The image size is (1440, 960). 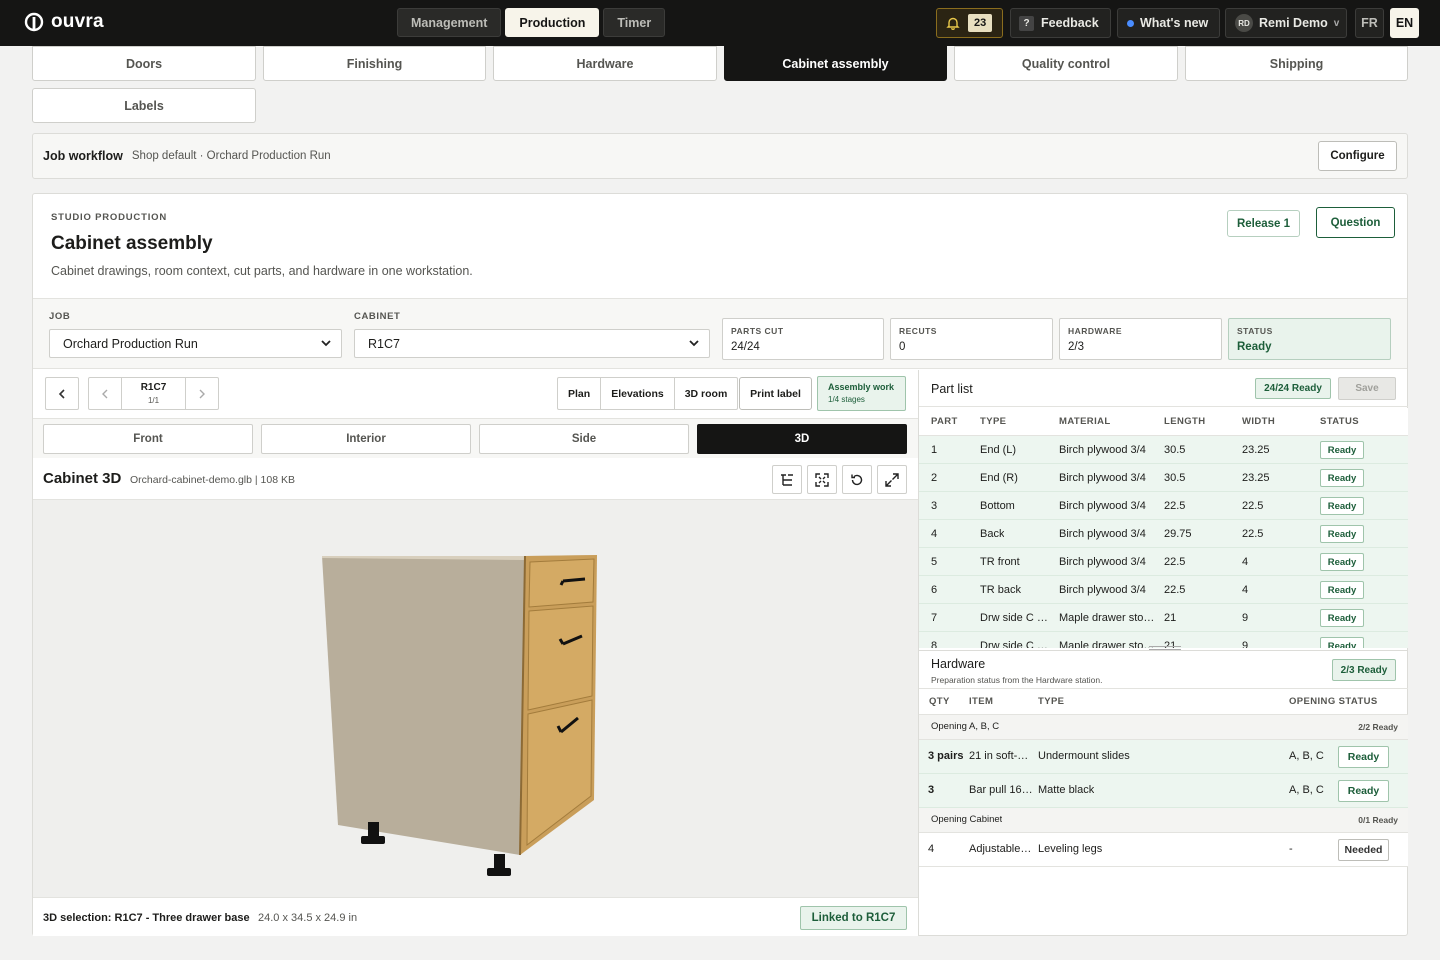 I want to click on stat-label: STATUS, so click(x=1255, y=331).